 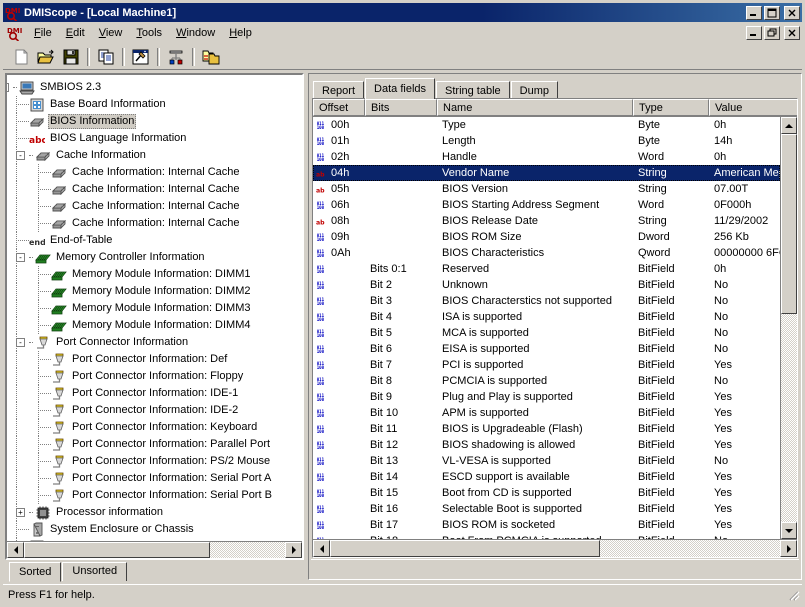 I want to click on mdi-restore-button, so click(x=772, y=33).